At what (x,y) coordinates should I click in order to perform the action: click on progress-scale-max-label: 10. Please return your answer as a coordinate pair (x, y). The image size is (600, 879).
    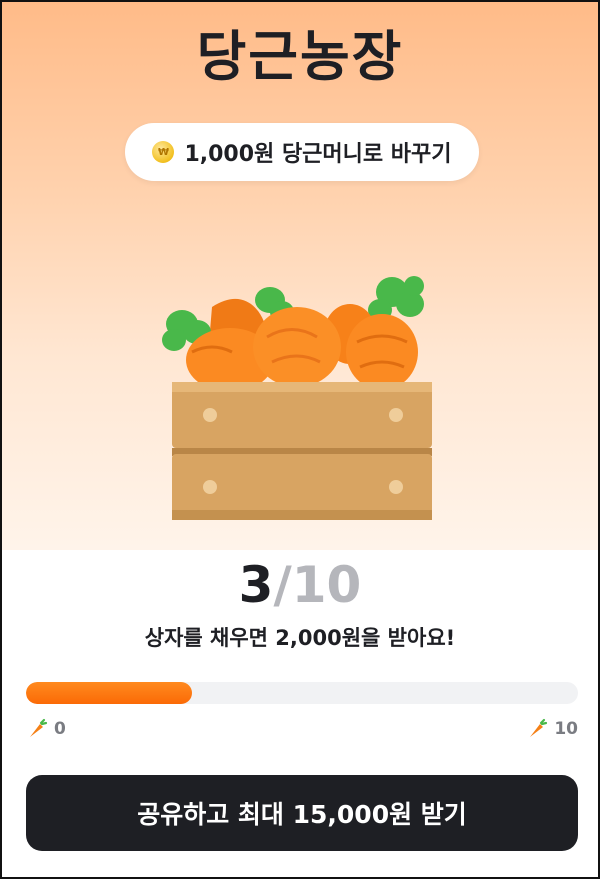
    Looking at the image, I should click on (566, 729).